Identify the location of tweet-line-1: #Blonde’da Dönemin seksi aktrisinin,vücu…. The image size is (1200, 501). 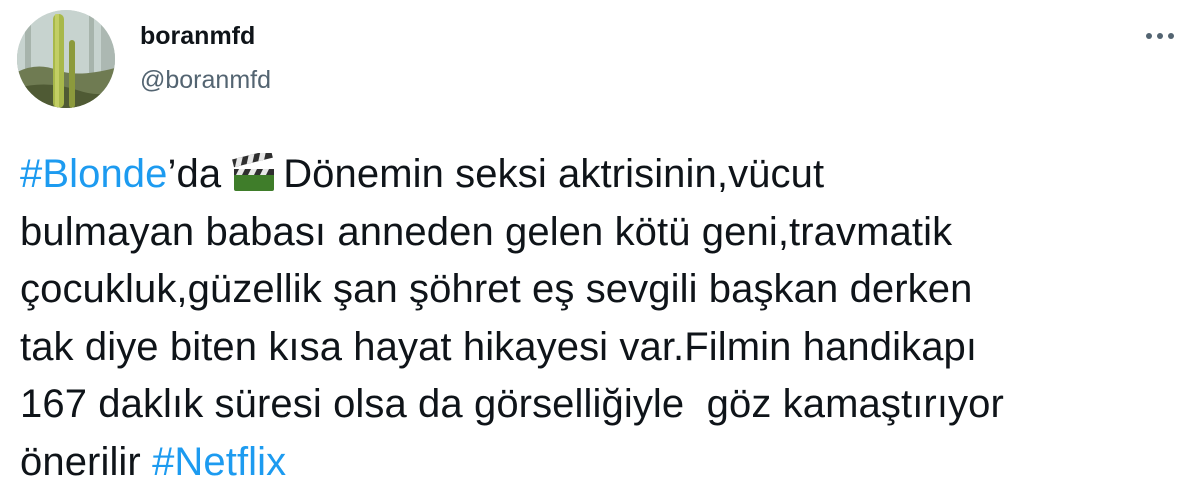
(602, 175).